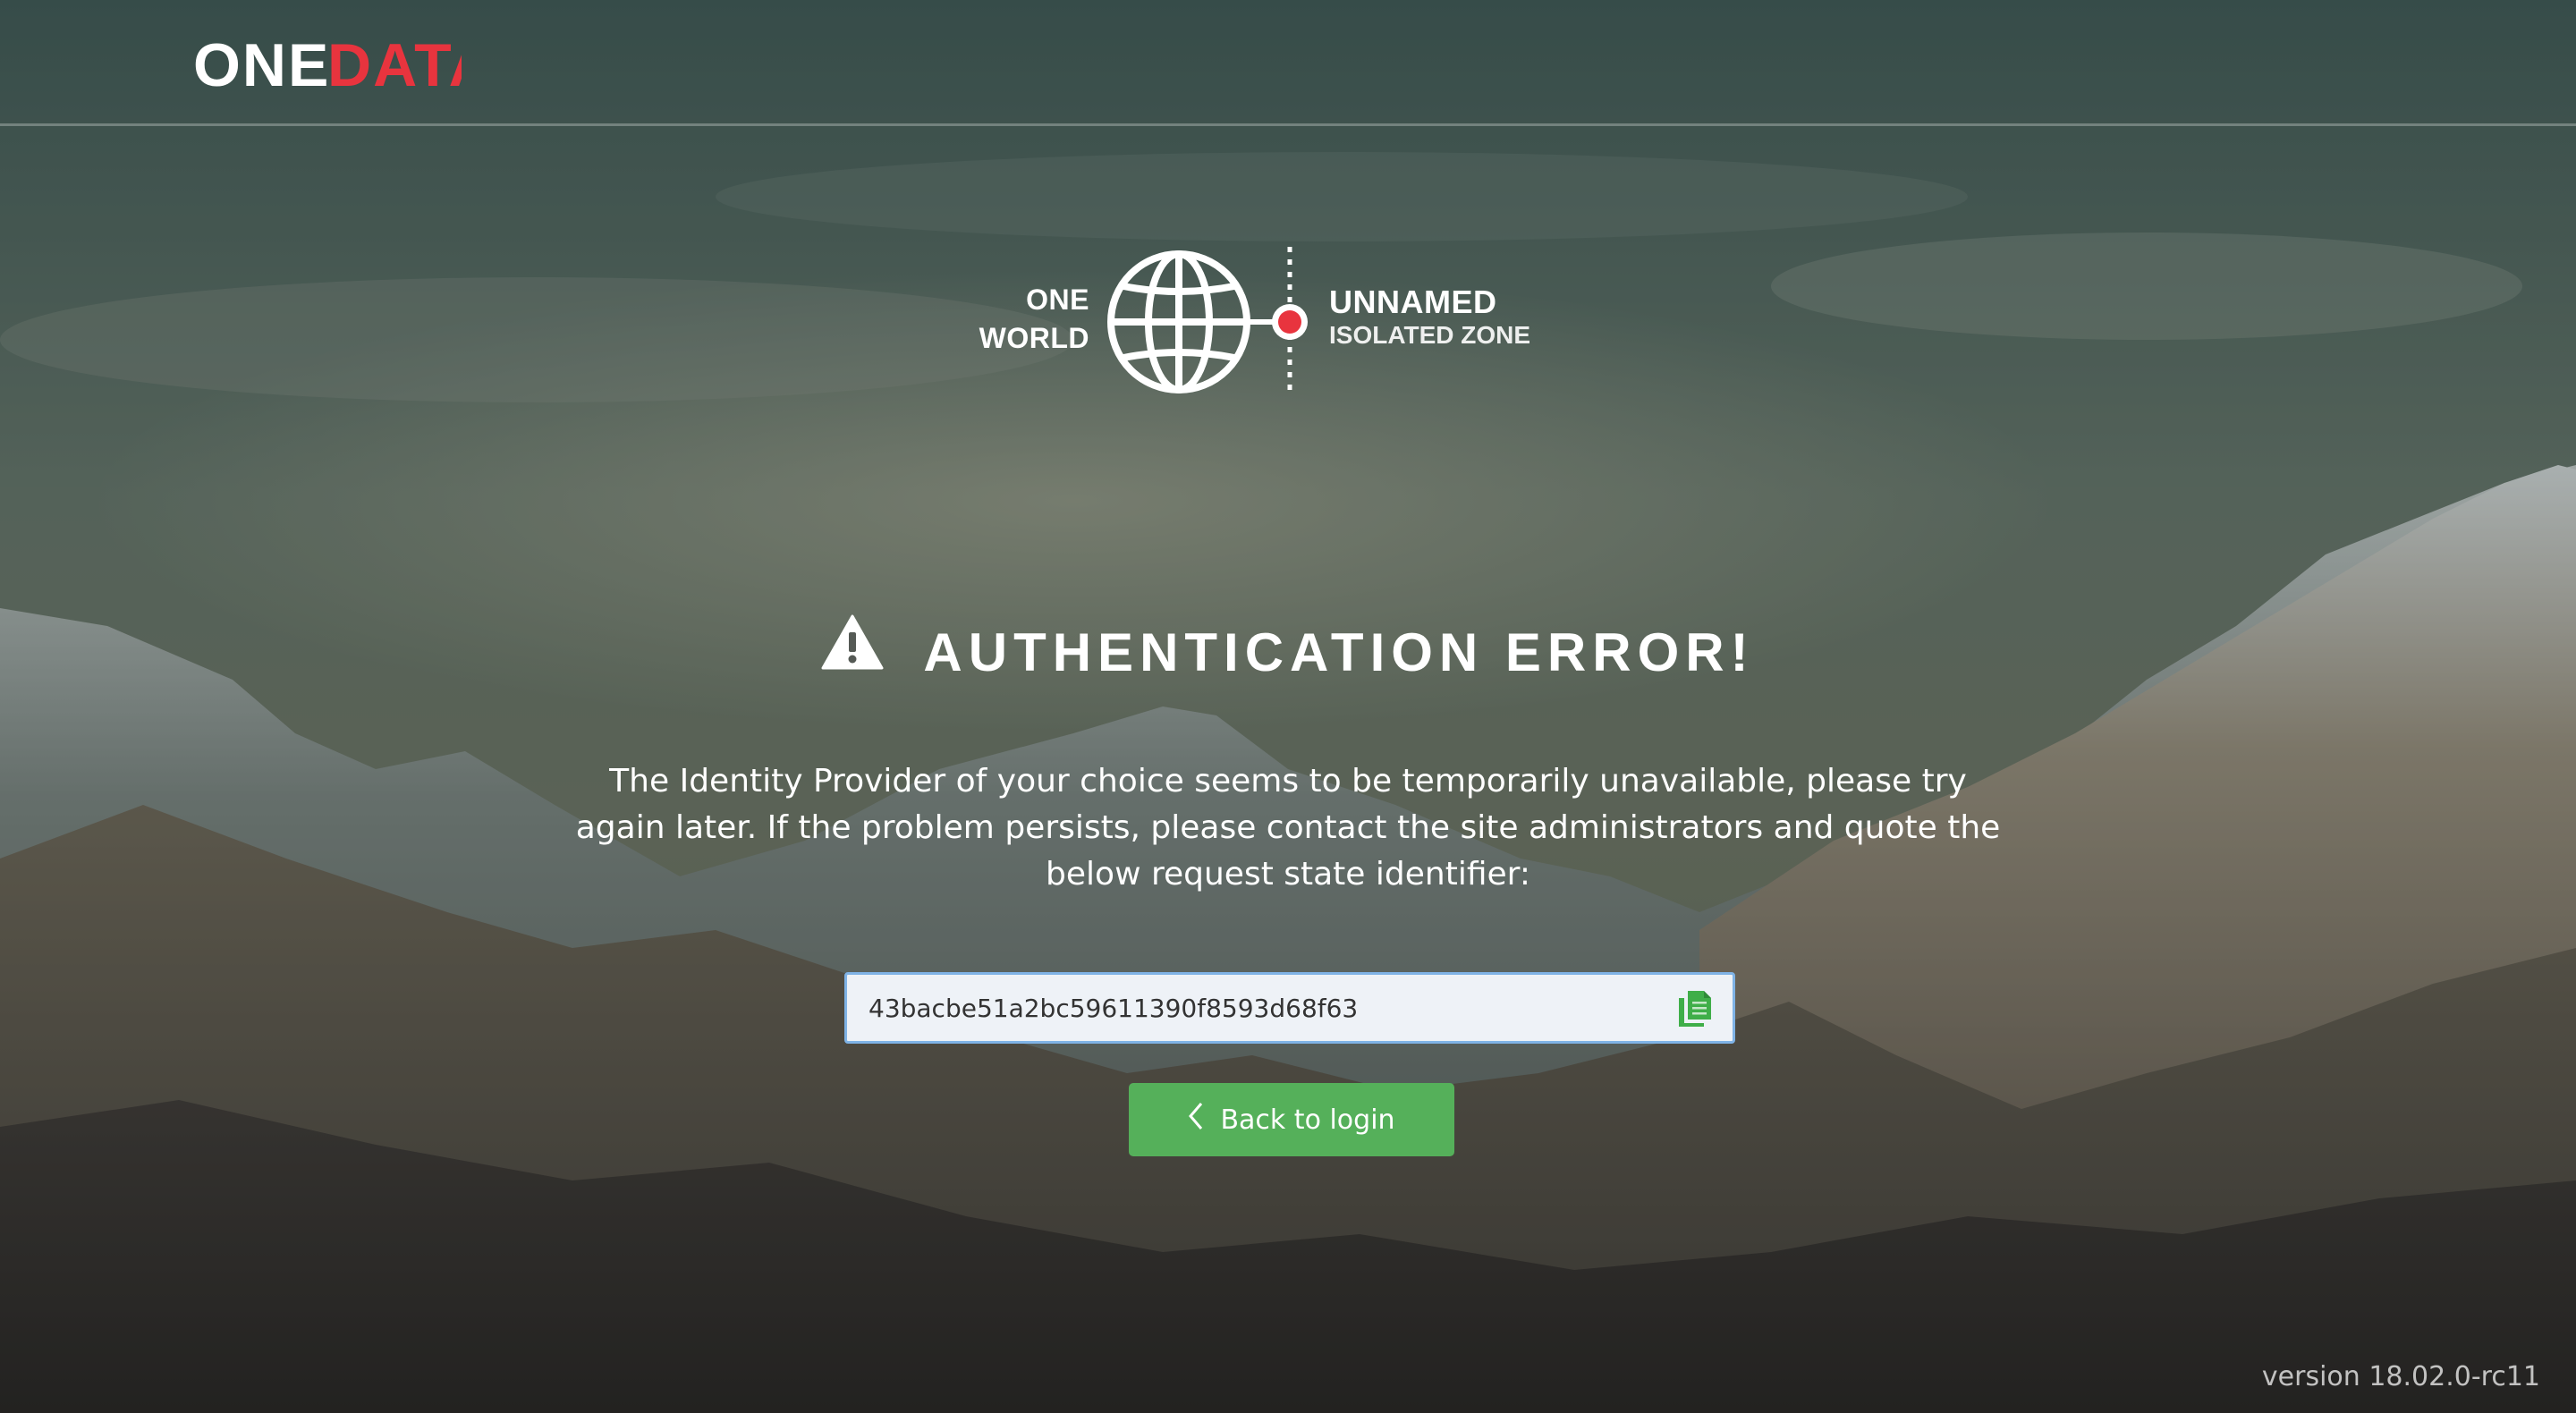 The image size is (2576, 1413). Describe the element at coordinates (1034, 319) in the screenshot. I see `one-world-label: ONE WORLD` at that location.